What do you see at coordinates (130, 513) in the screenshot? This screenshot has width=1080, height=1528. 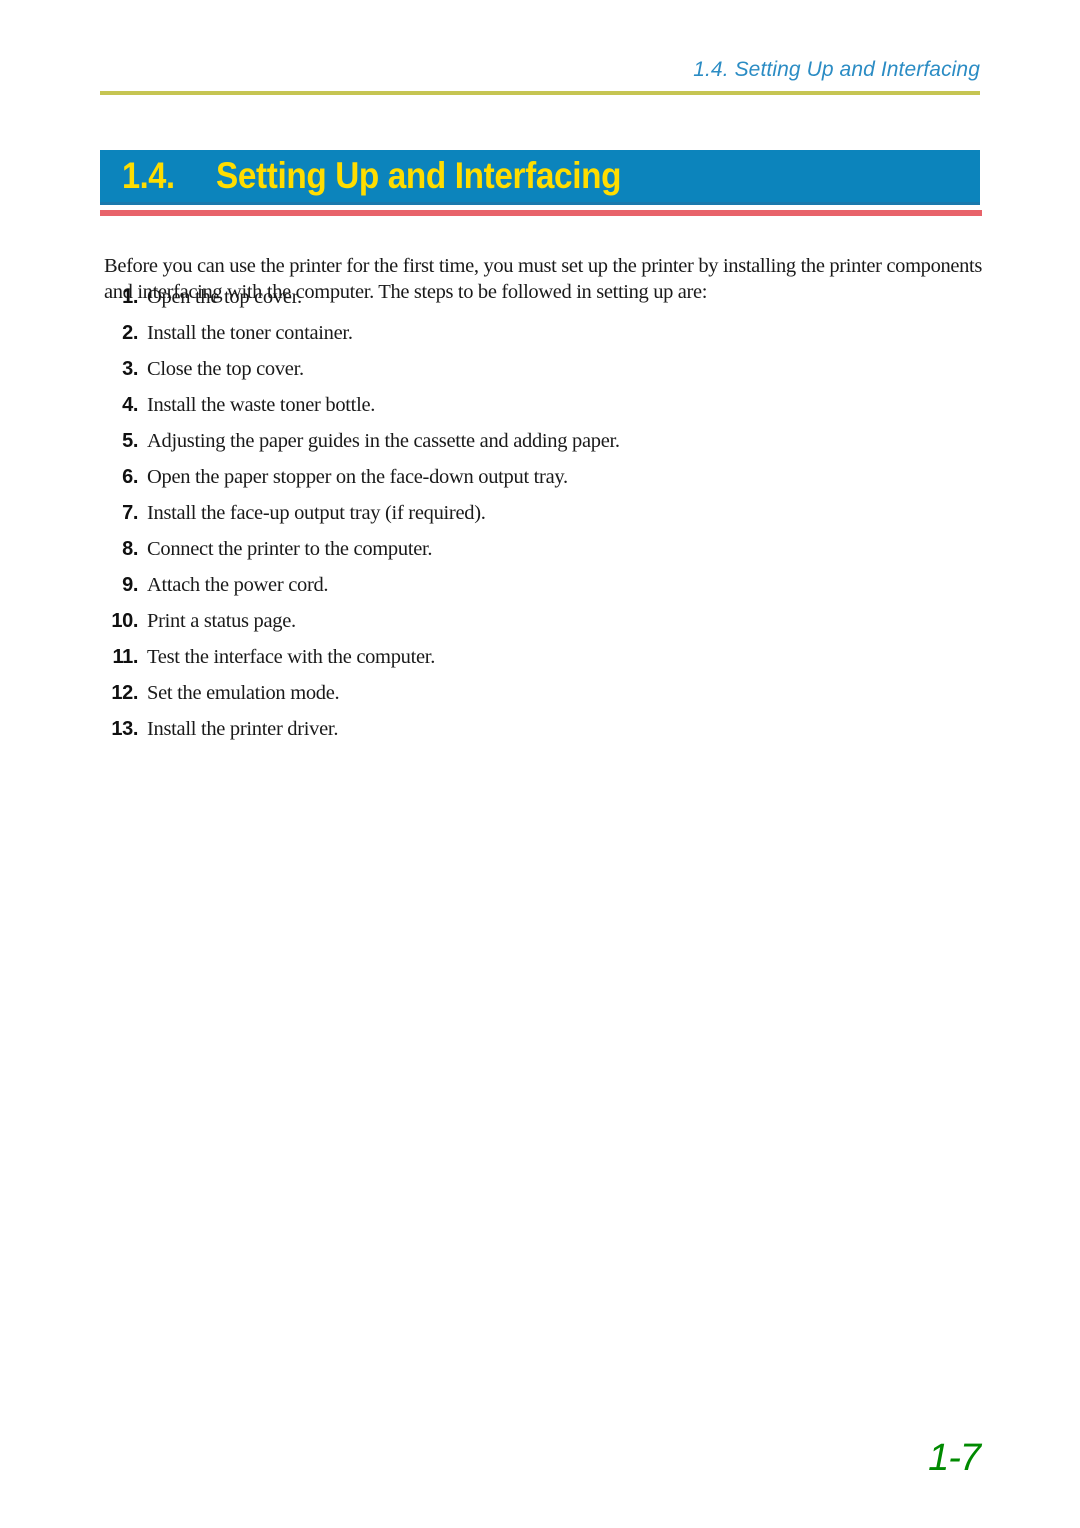 I see `list-item-number: 7.` at bounding box center [130, 513].